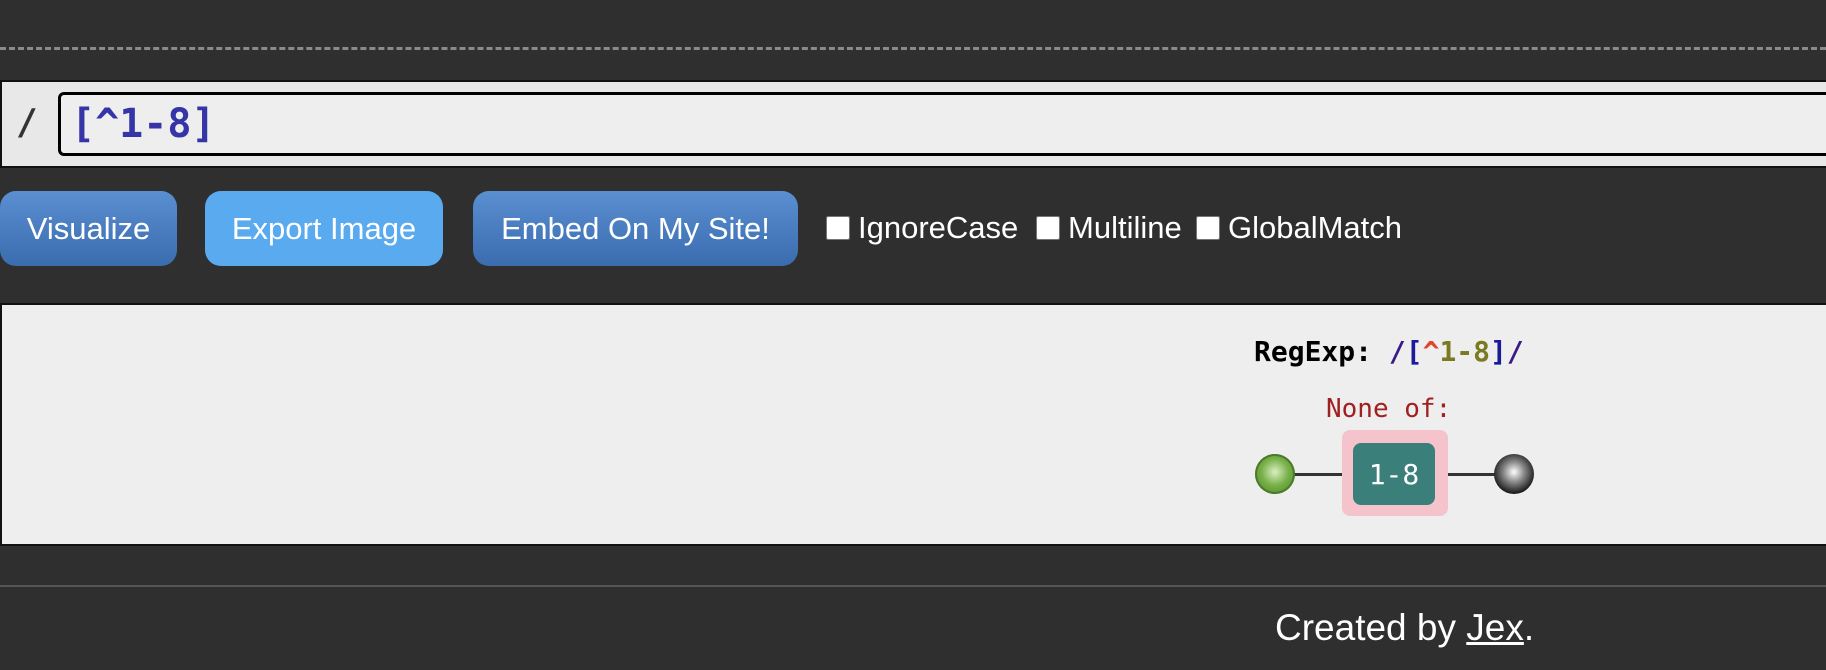  Describe the element at coordinates (1514, 474) in the screenshot. I see `end-node` at that location.